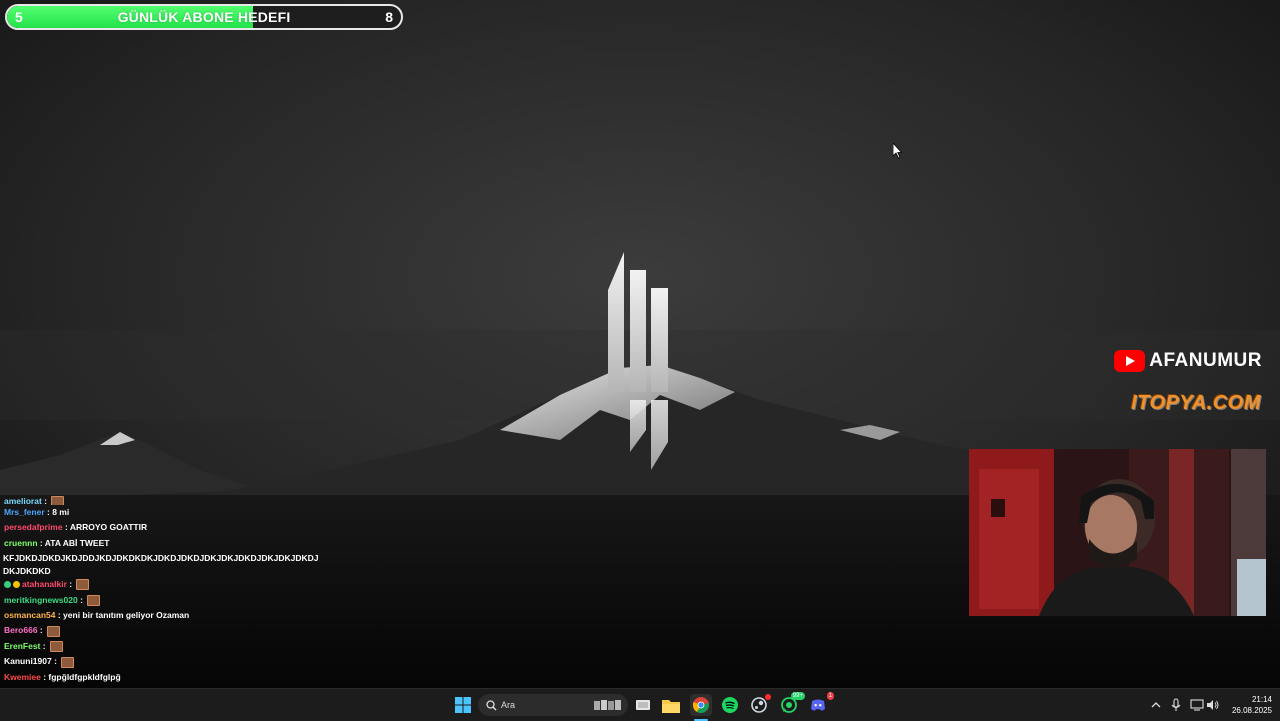 This screenshot has width=1280, height=721. Describe the element at coordinates (898, 151) in the screenshot. I see `mouse-cursor-icon` at that location.